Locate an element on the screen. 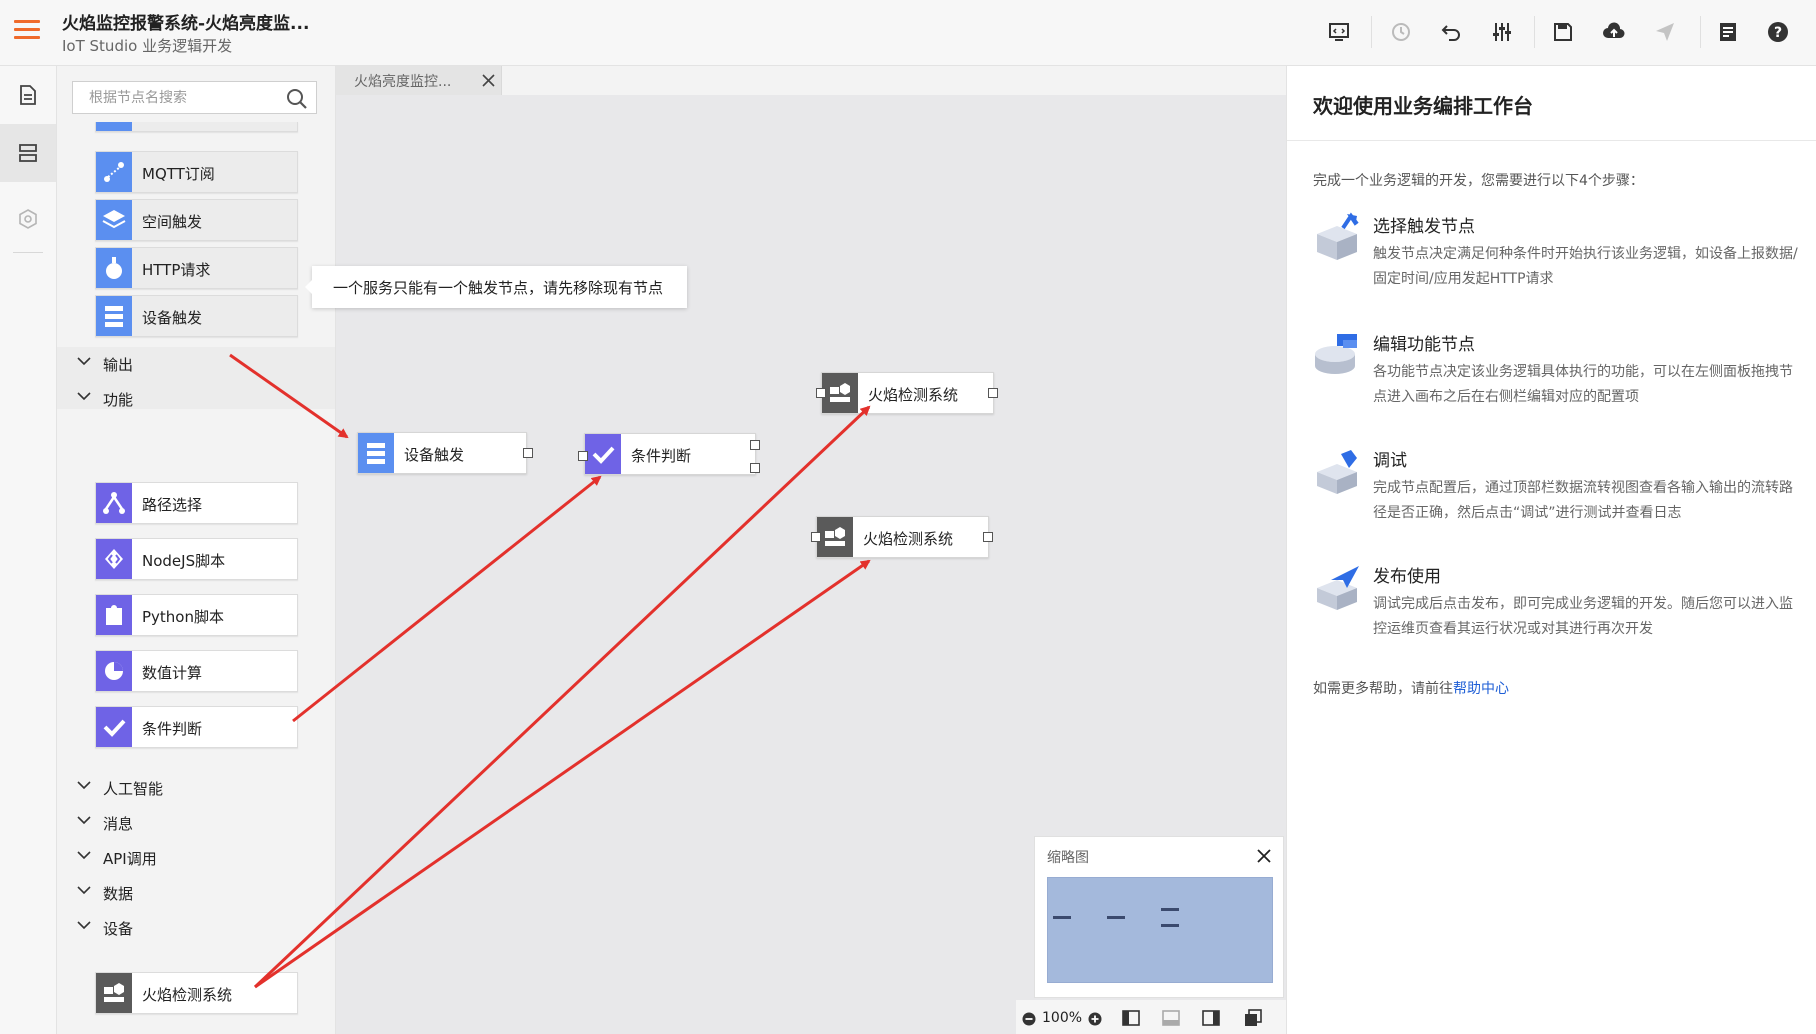  node-item-nodejs: NodeJS脚本 is located at coordinates (196, 559).